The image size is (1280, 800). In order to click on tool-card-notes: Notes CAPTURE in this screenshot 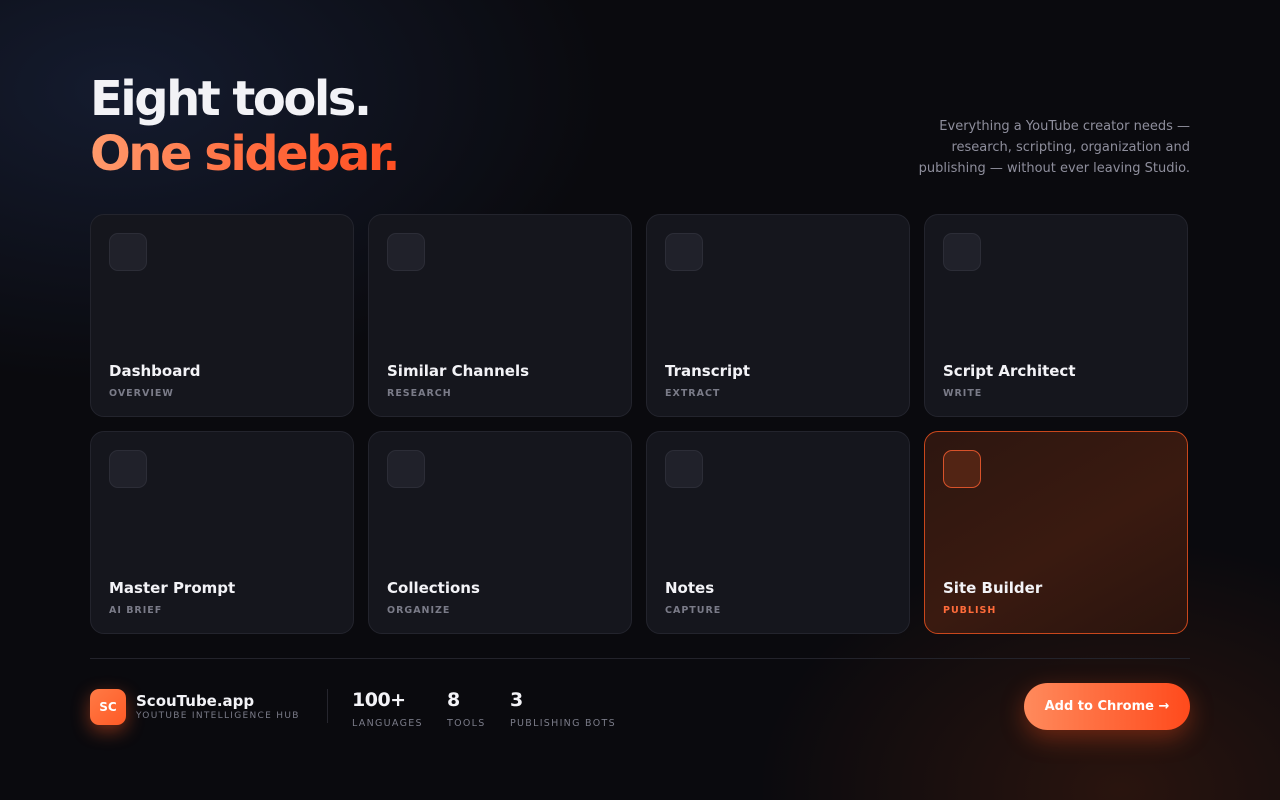, I will do `click(778, 532)`.